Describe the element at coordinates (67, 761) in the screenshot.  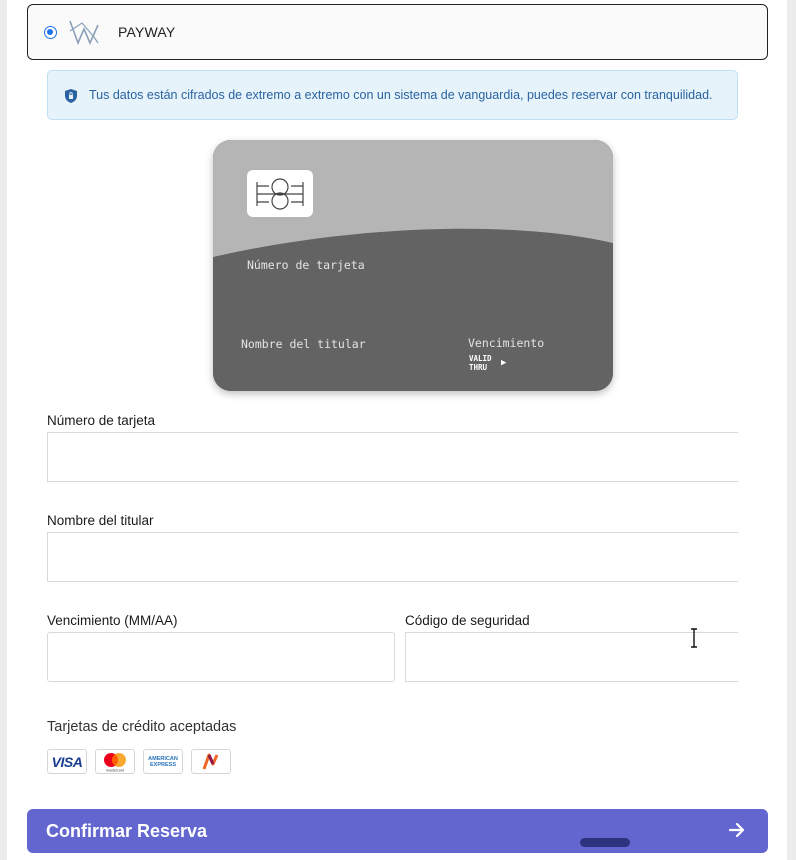
I see `visa-logo-icon: VISA` at that location.